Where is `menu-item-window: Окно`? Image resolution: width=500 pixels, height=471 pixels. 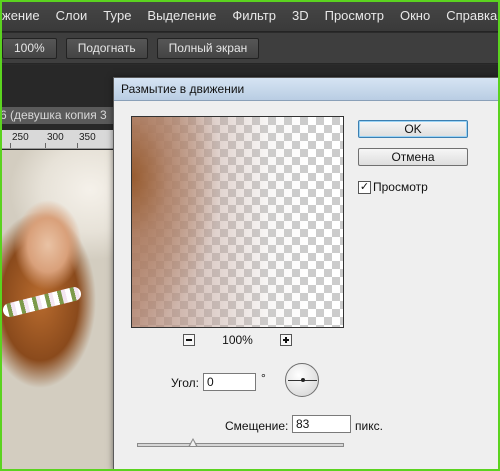
menu-item-window: Окно is located at coordinates (415, 15).